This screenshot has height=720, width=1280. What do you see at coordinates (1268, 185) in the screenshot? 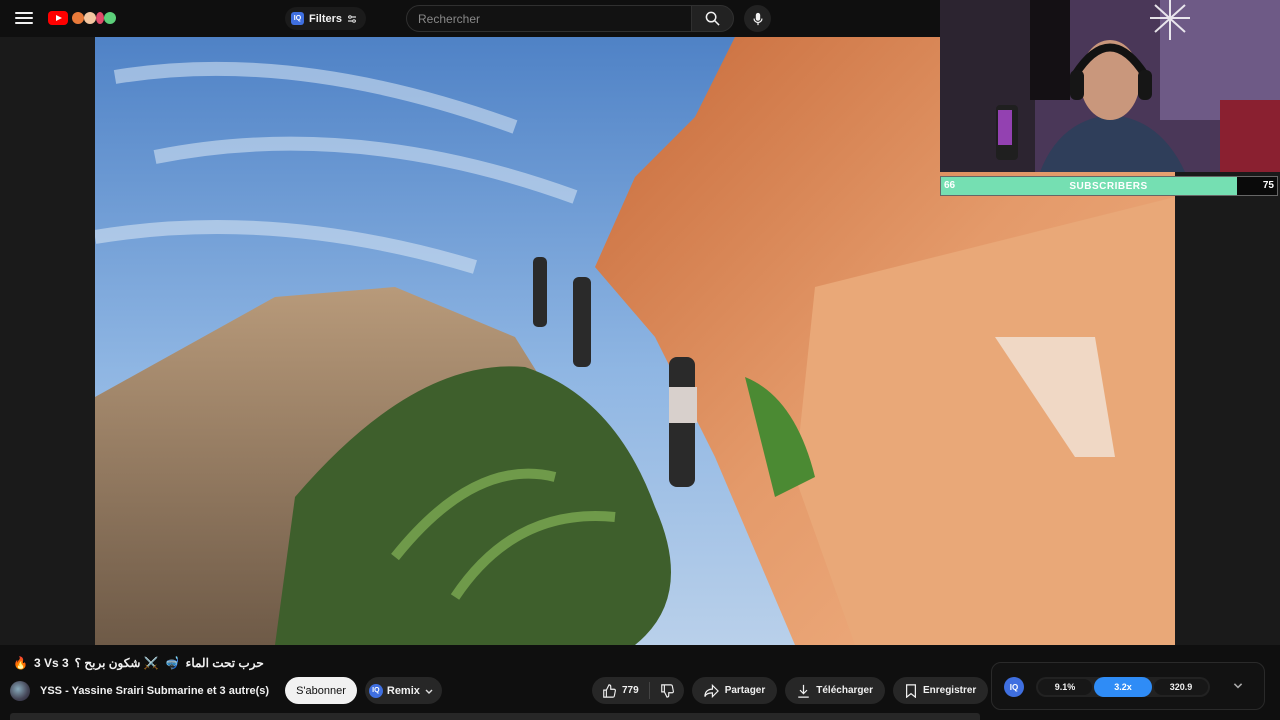
I see `subscriber-goal-target: 75` at bounding box center [1268, 185].